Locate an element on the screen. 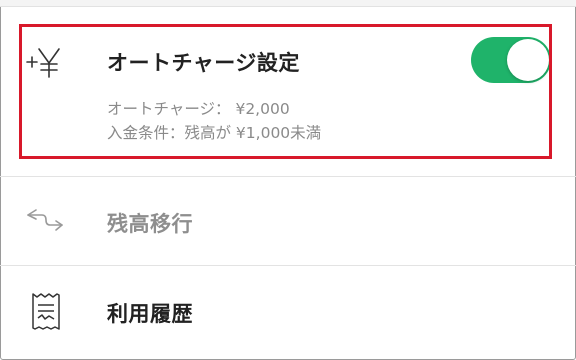  receipt-icon is located at coordinates (46, 311).